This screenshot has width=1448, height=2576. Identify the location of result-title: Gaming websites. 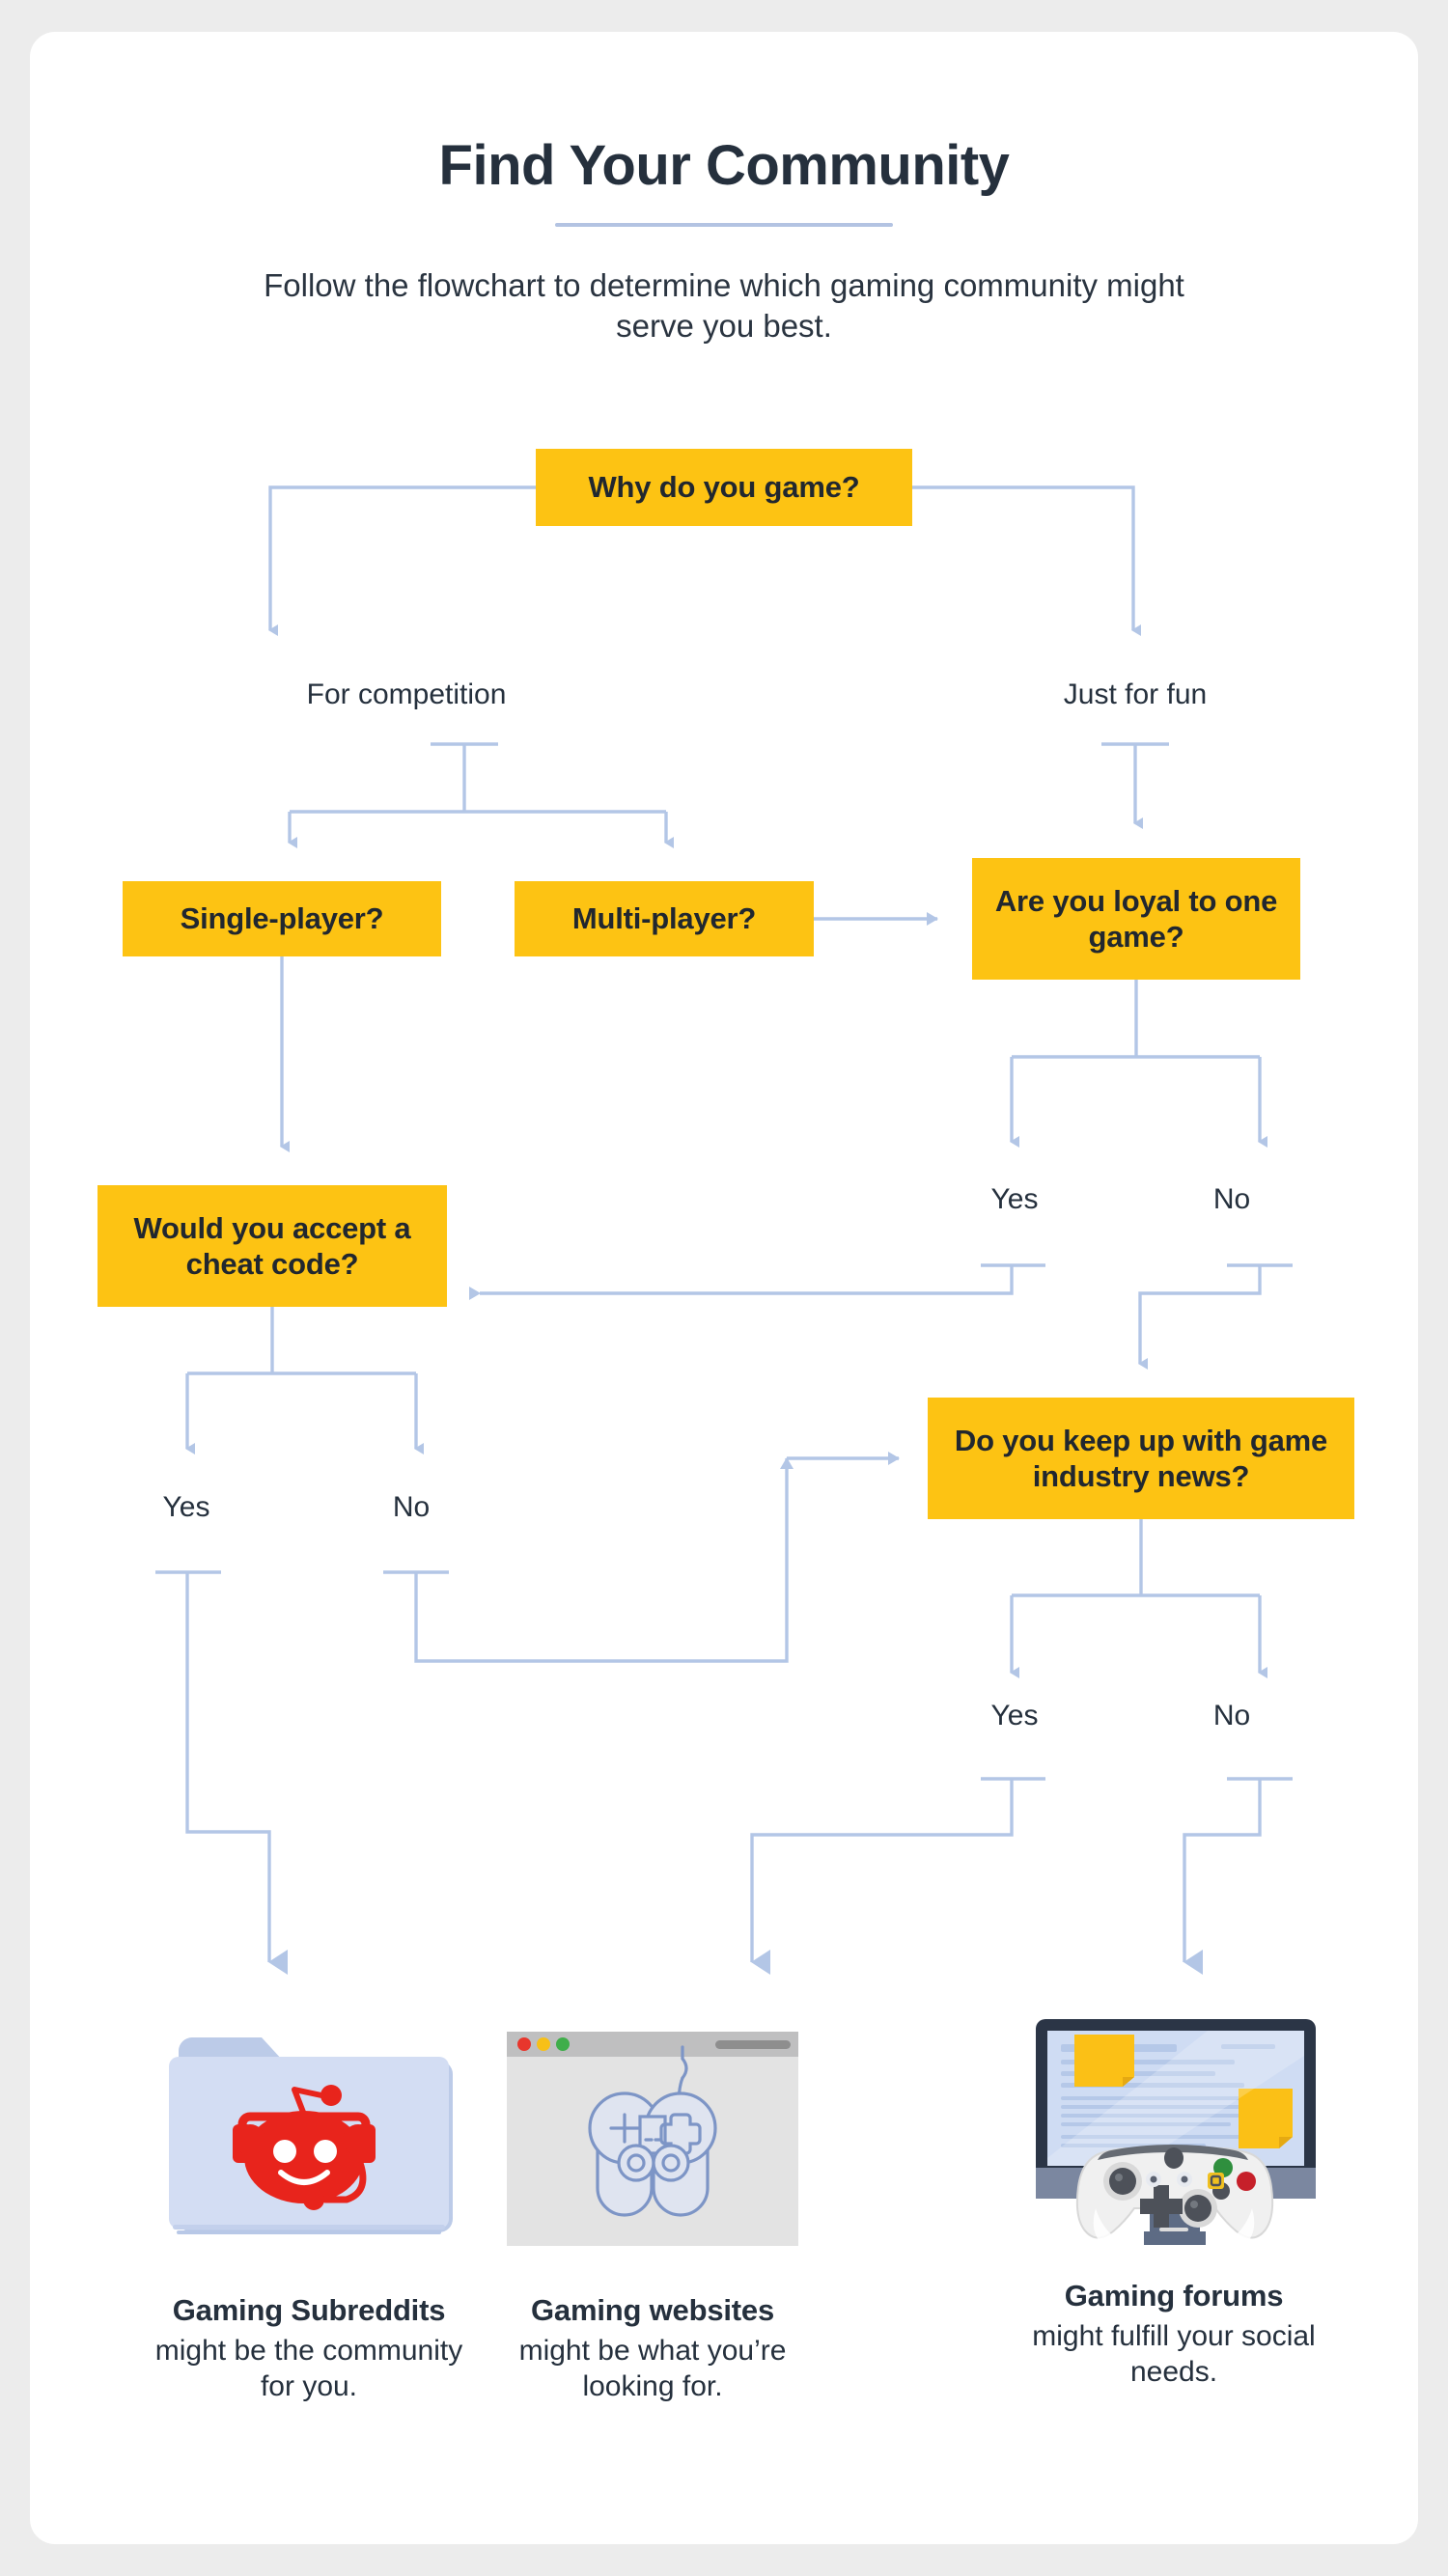
(652, 2310).